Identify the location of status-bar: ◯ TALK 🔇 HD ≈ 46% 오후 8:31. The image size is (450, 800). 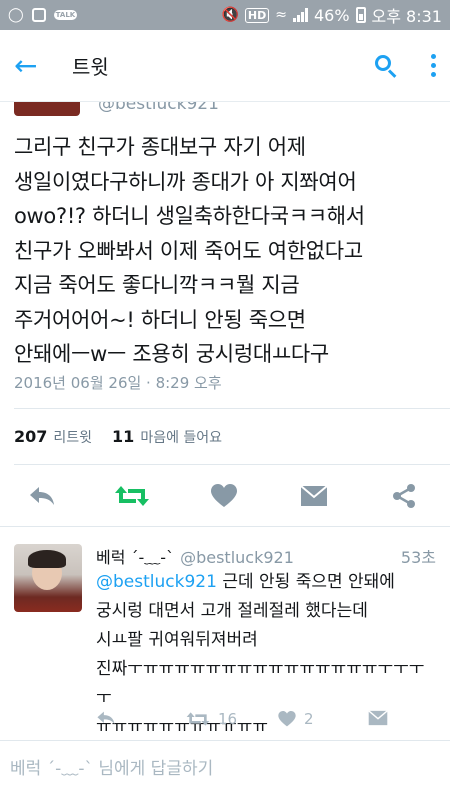
(225, 15).